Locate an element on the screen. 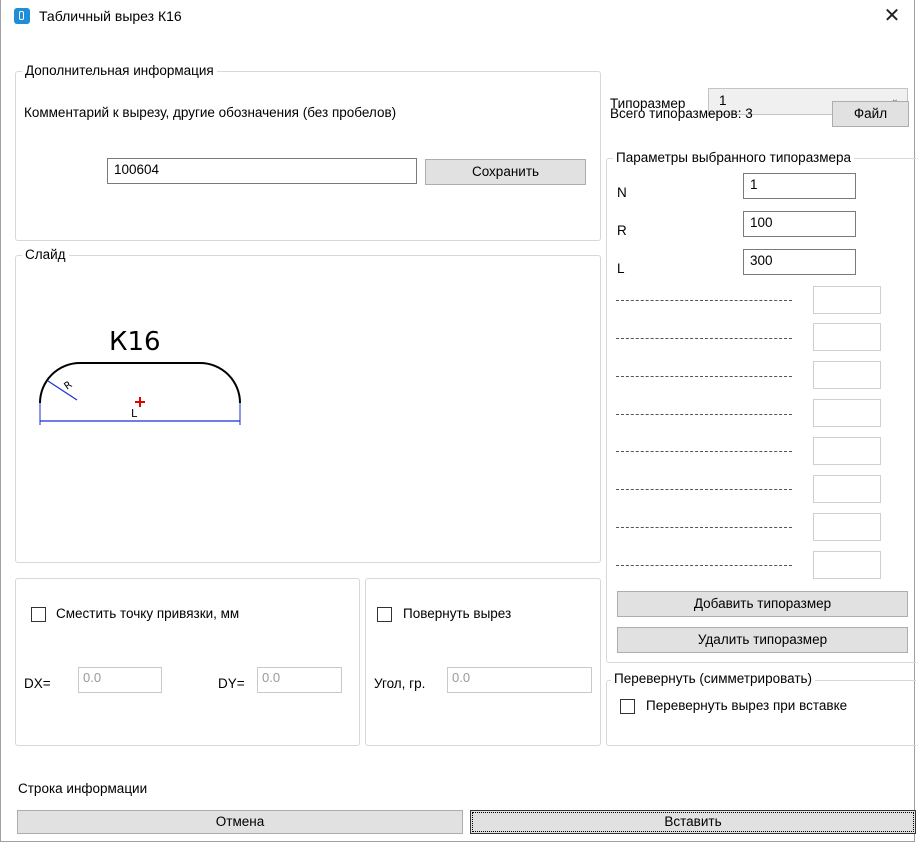 Image resolution: width=916 pixels, height=843 pixels. extra-info-legend: Дополнительная информация is located at coordinates (119, 70).